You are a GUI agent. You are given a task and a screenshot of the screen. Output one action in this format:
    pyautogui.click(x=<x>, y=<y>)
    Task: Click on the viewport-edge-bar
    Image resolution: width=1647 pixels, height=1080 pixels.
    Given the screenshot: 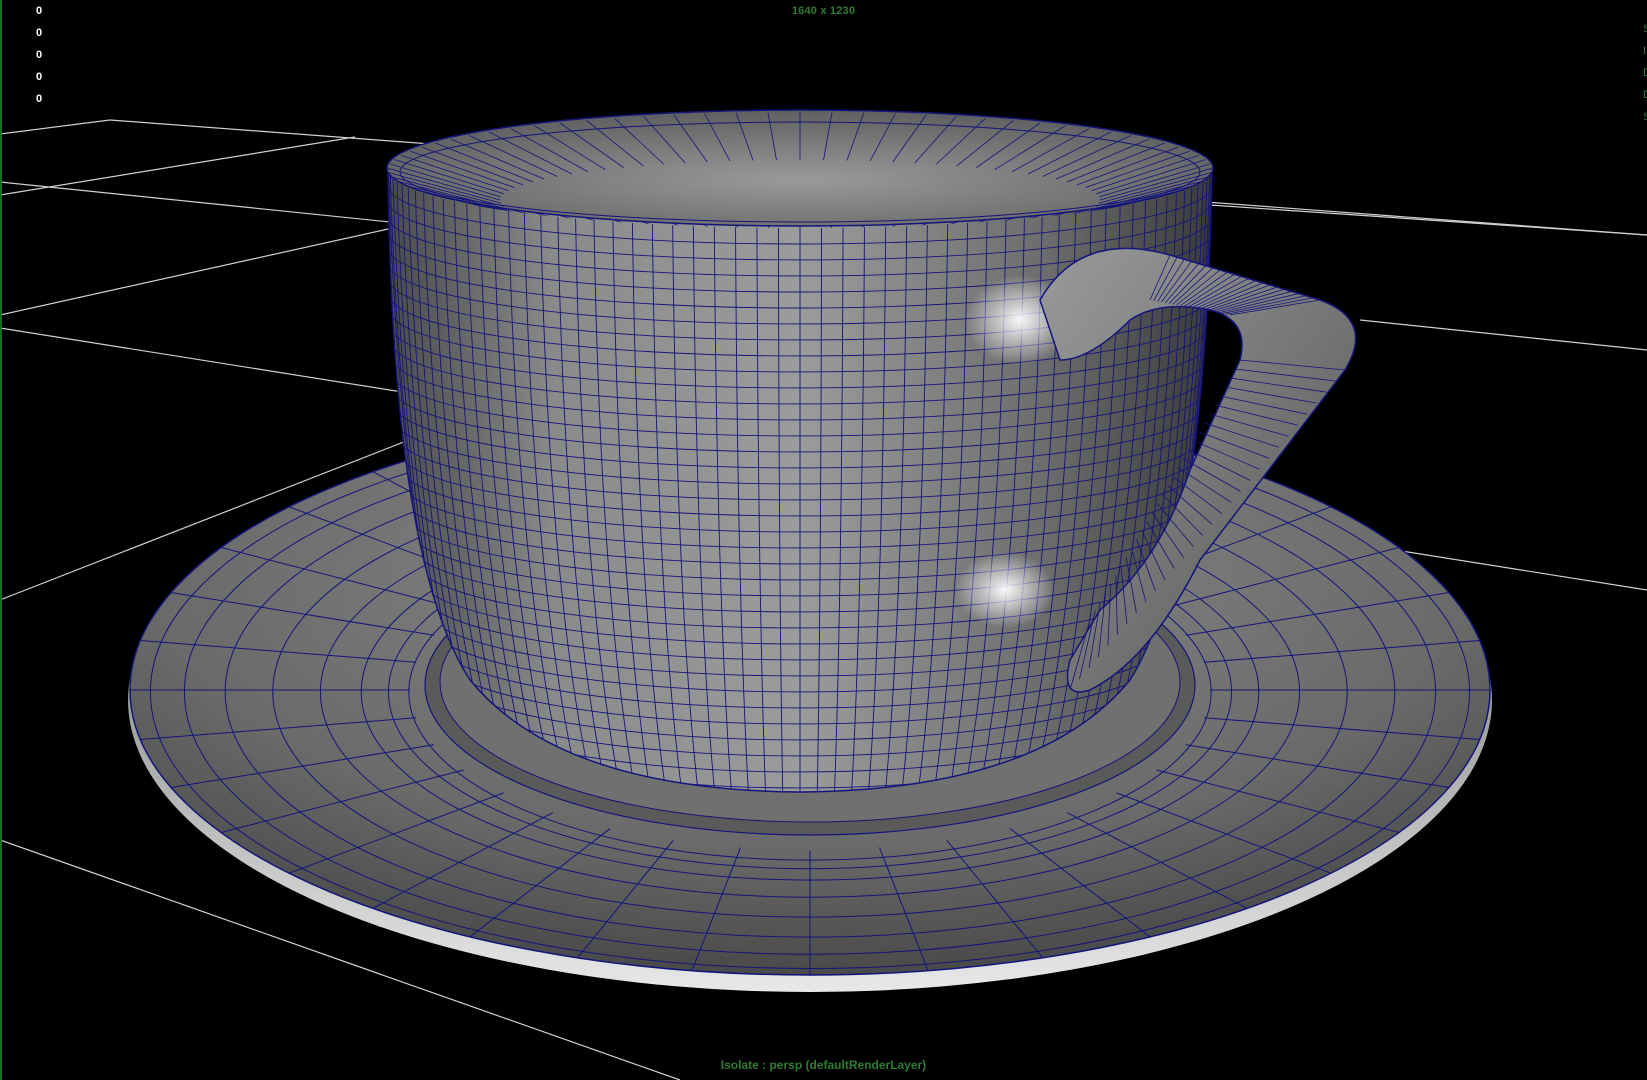 What is the action you would take?
    pyautogui.click(x=1, y=540)
    